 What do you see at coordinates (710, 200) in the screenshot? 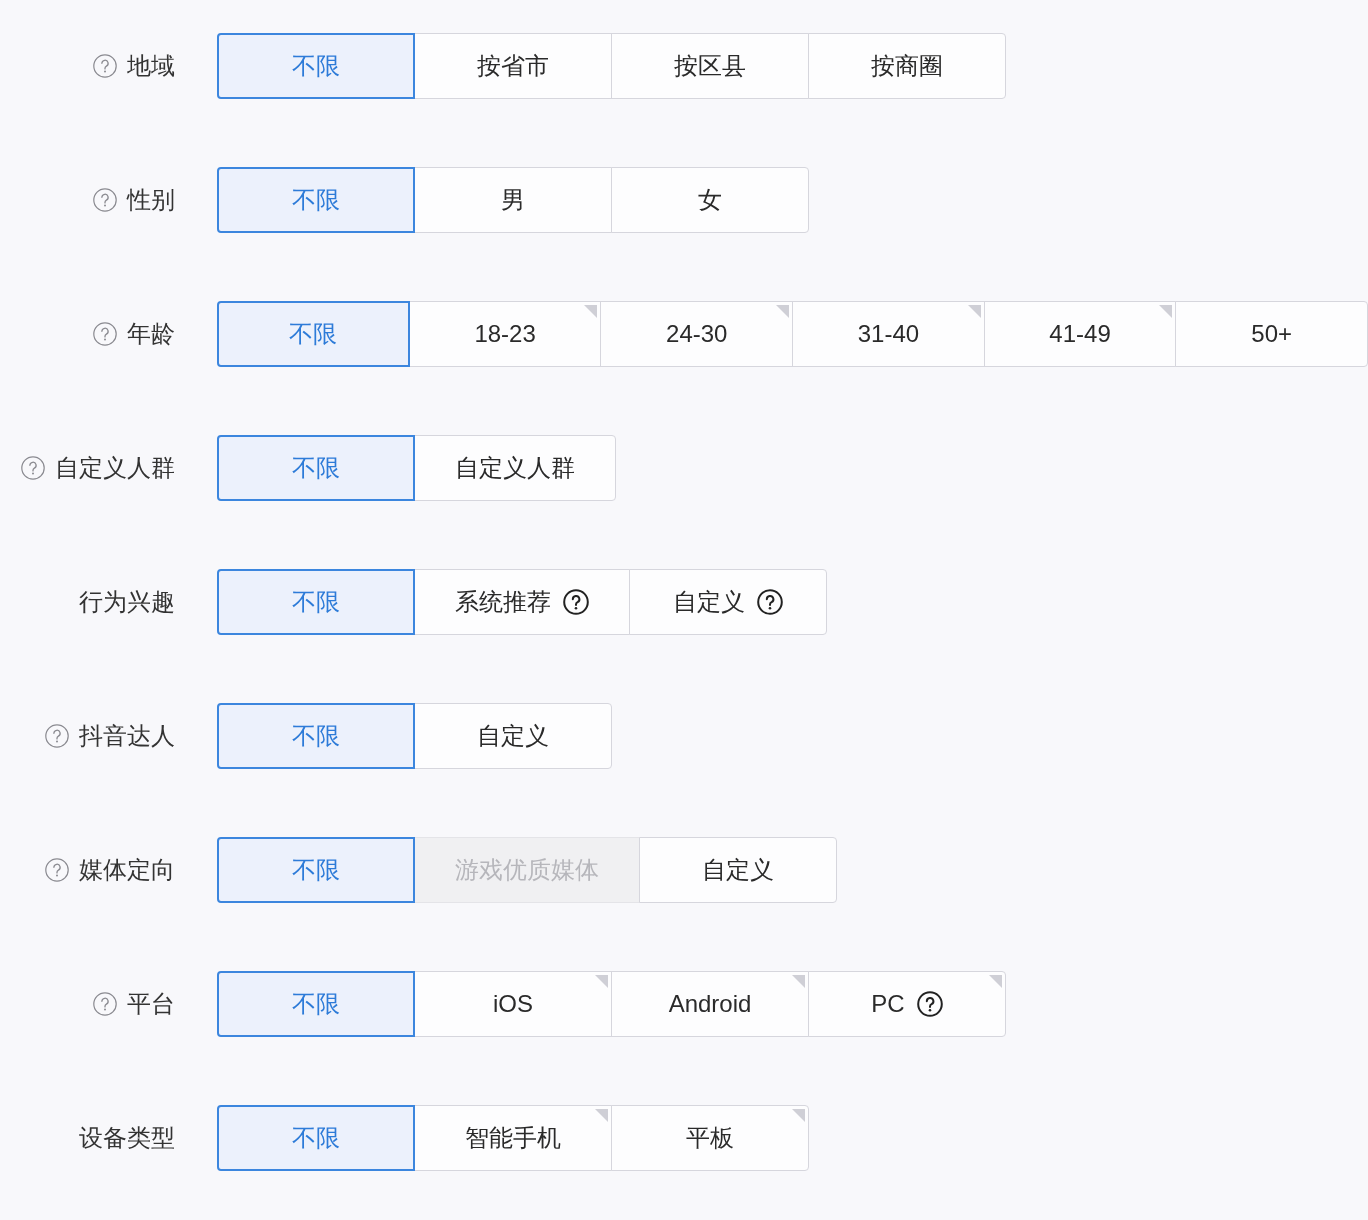
I see `option-button: 女` at bounding box center [710, 200].